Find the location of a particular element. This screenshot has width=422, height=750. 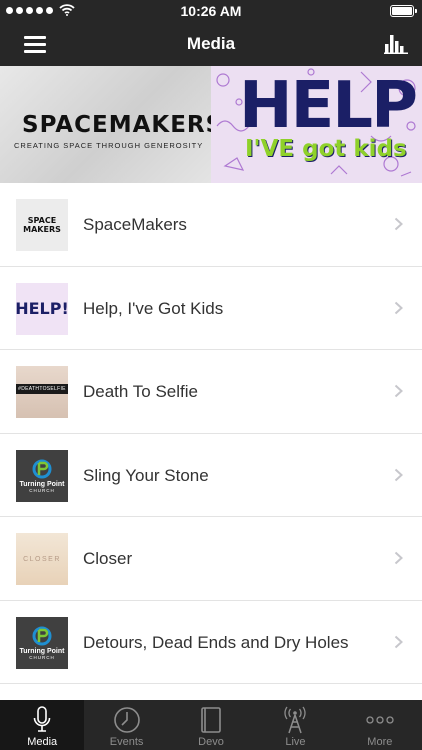

status-time: 10:26 AM is located at coordinates (211, 11).